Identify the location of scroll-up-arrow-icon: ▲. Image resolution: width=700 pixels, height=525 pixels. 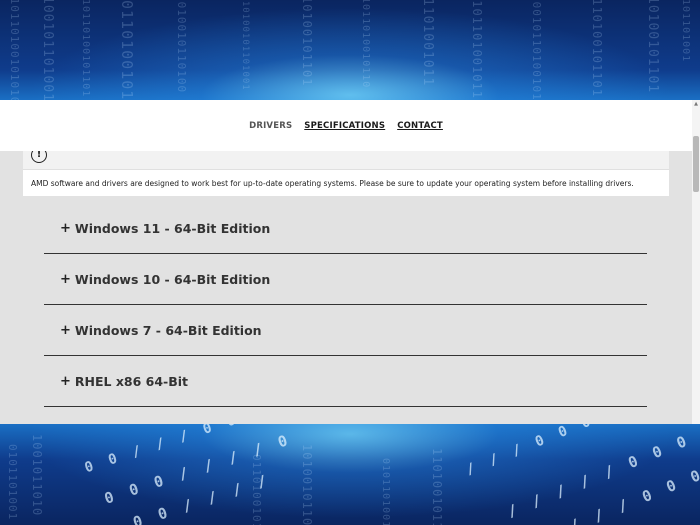
(696, 104).